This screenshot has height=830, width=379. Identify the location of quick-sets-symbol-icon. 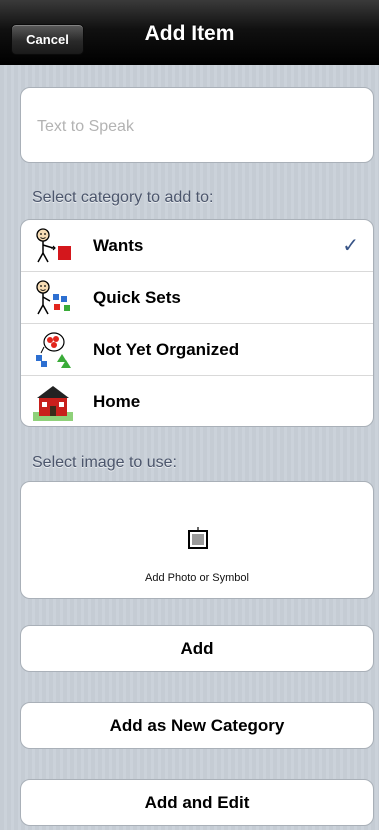
(53, 297).